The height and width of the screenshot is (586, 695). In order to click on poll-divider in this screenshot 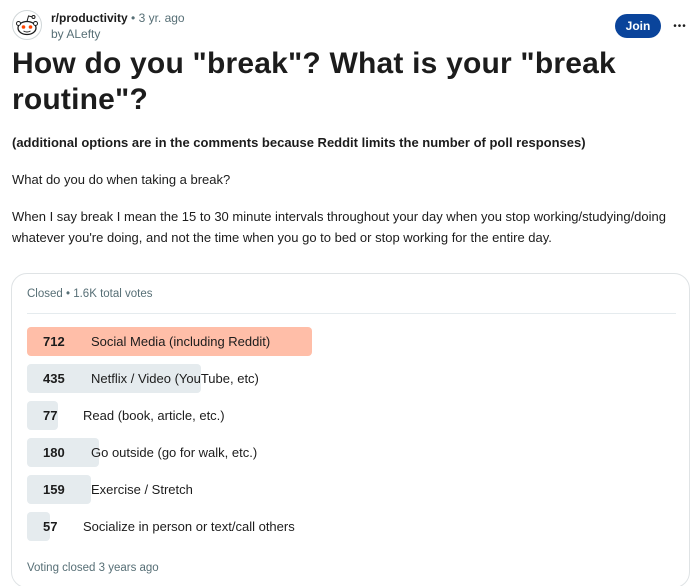, I will do `click(351, 313)`.